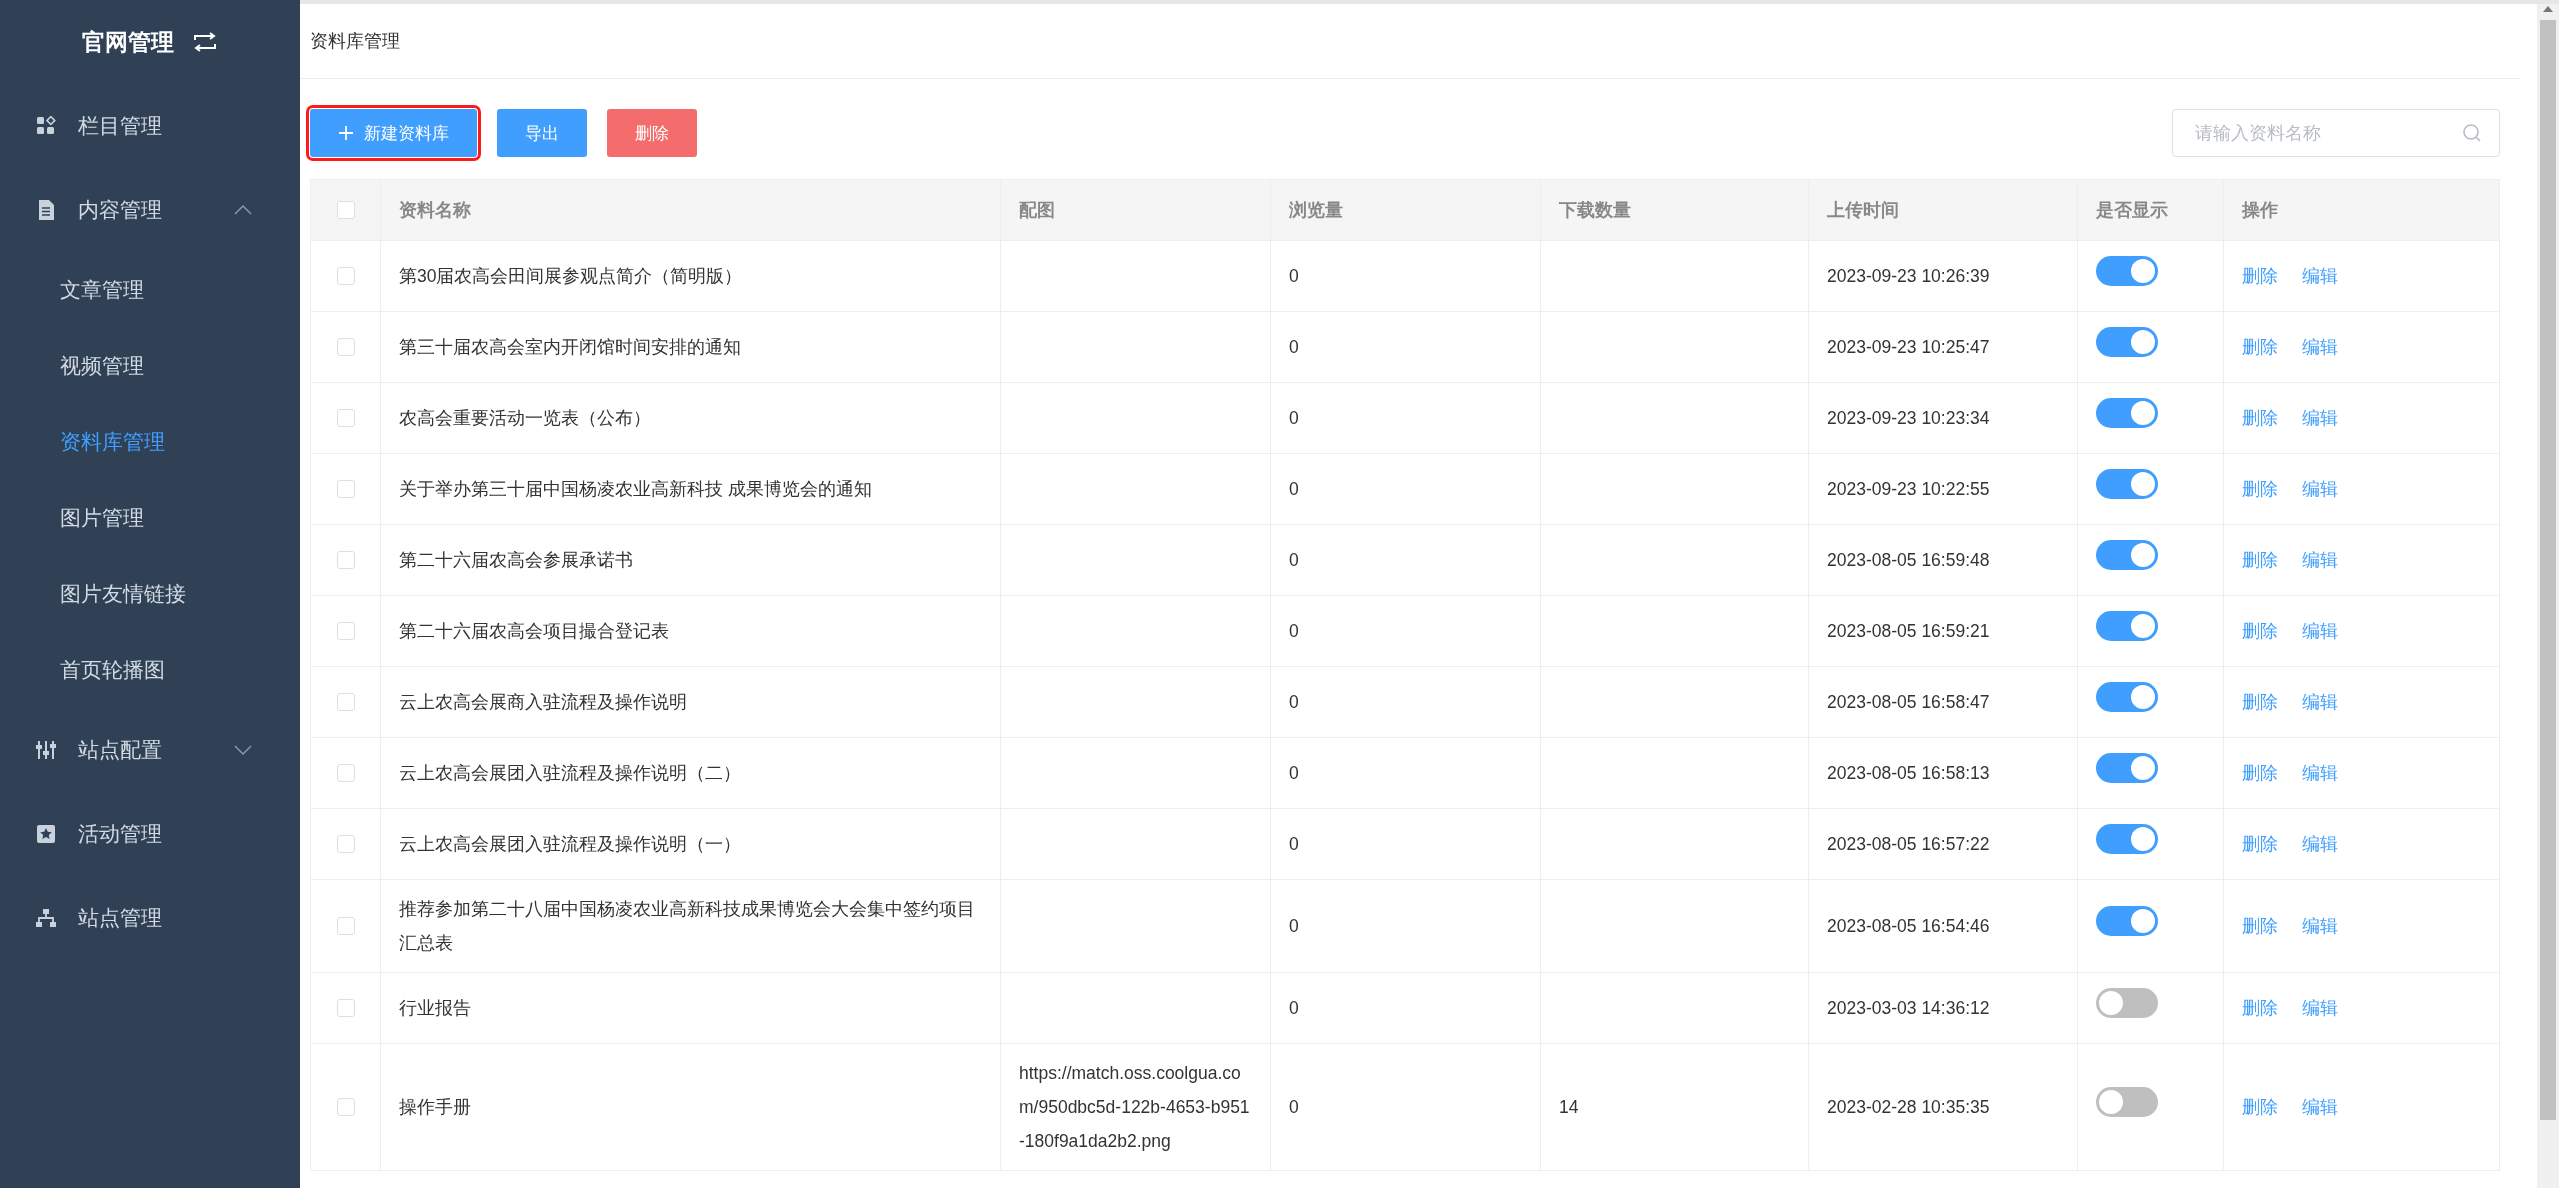  Describe the element at coordinates (687, 926) in the screenshot. I see `file-name: 推荐参加第二十八届中国杨凌农业高新科技成果博览会大会集中签约项目汇总表` at that location.